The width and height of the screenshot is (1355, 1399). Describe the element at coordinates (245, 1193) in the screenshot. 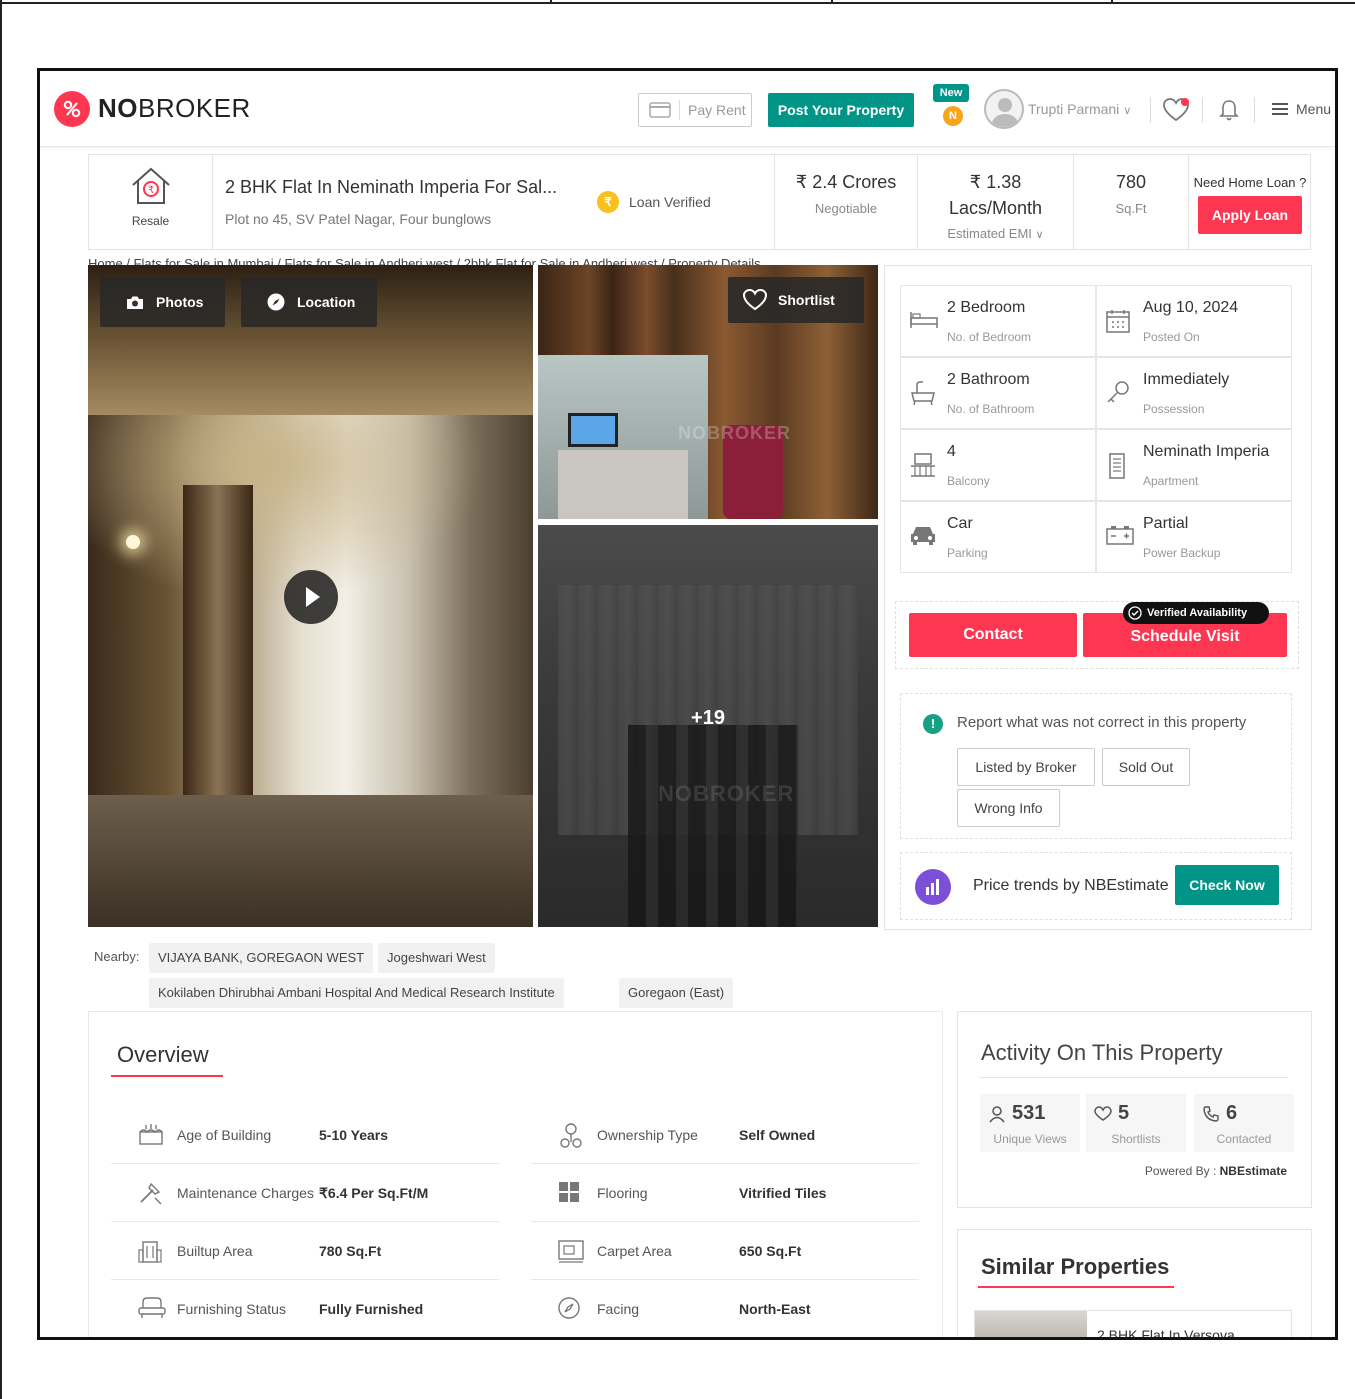

I see `overview-key: Maintenance Charges` at that location.